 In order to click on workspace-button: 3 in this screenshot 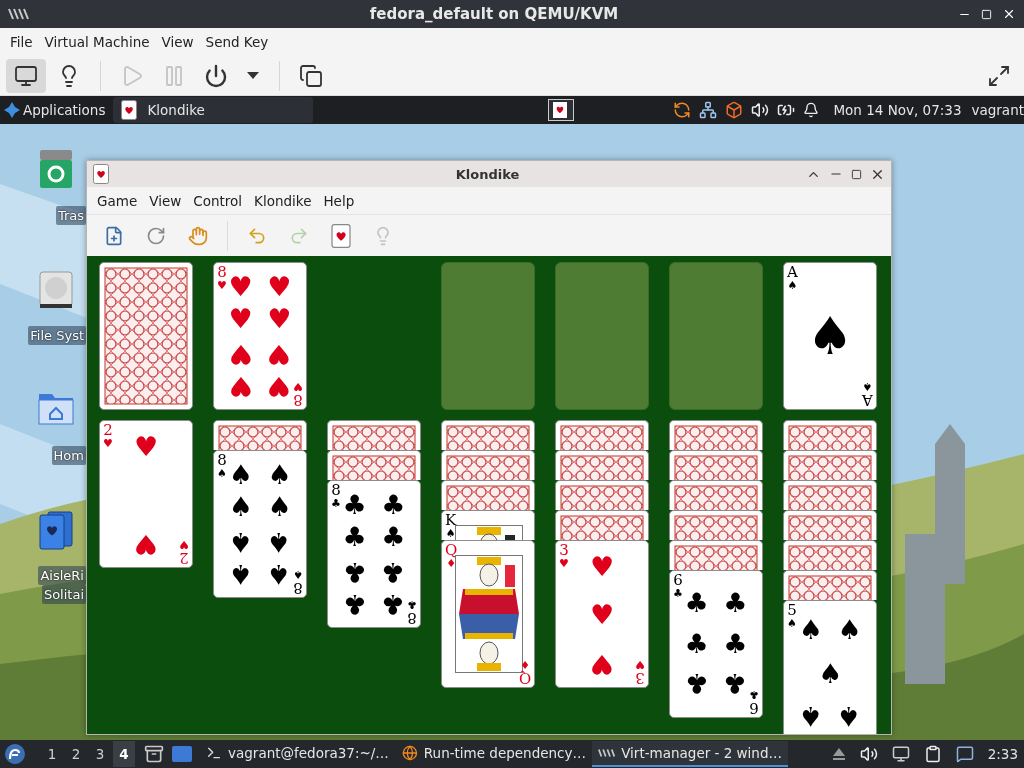, I will do `click(100, 754)`.